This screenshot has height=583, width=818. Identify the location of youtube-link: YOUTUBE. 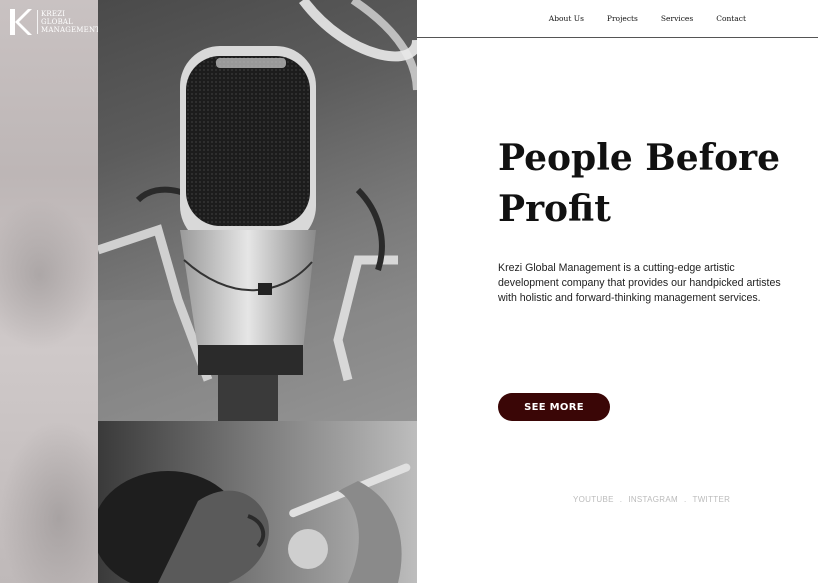
(593, 499).